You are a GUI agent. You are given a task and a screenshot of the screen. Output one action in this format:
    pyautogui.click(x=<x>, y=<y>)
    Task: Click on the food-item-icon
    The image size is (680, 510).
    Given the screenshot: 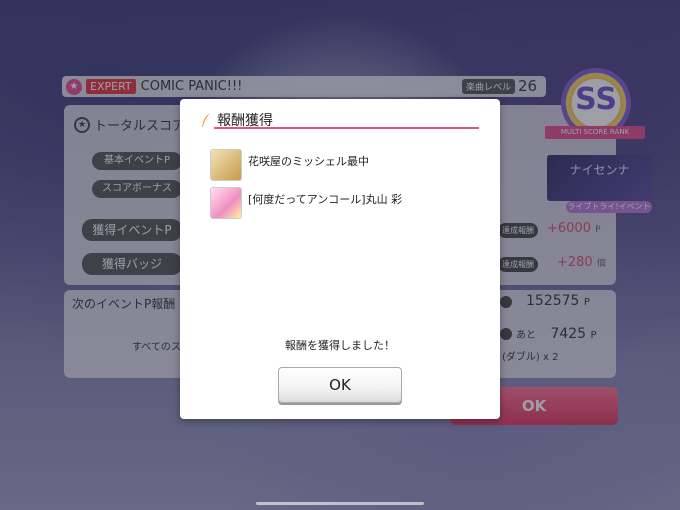 What is the action you would take?
    pyautogui.click(x=226, y=165)
    